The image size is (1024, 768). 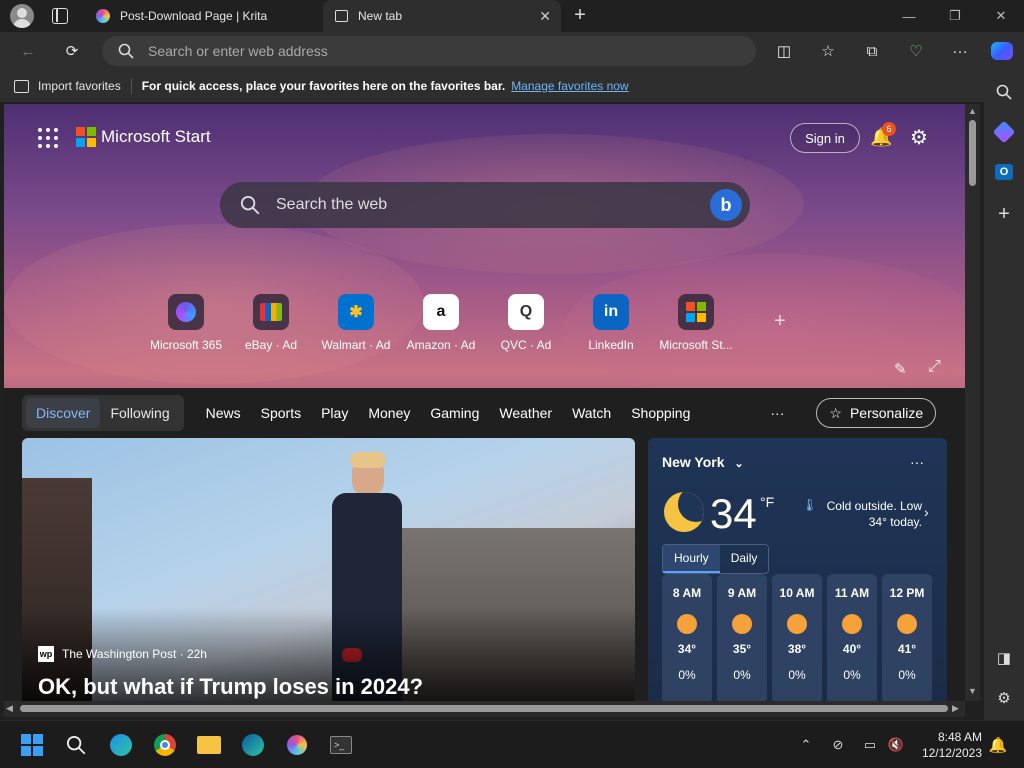 I want to click on category-money: Money, so click(x=389, y=413).